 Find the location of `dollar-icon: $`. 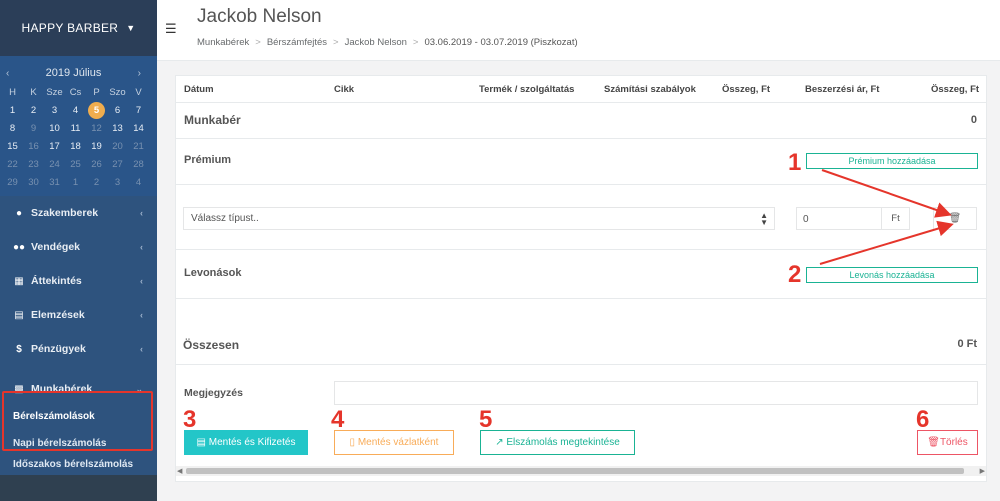

dollar-icon: $ is located at coordinates (19, 349).